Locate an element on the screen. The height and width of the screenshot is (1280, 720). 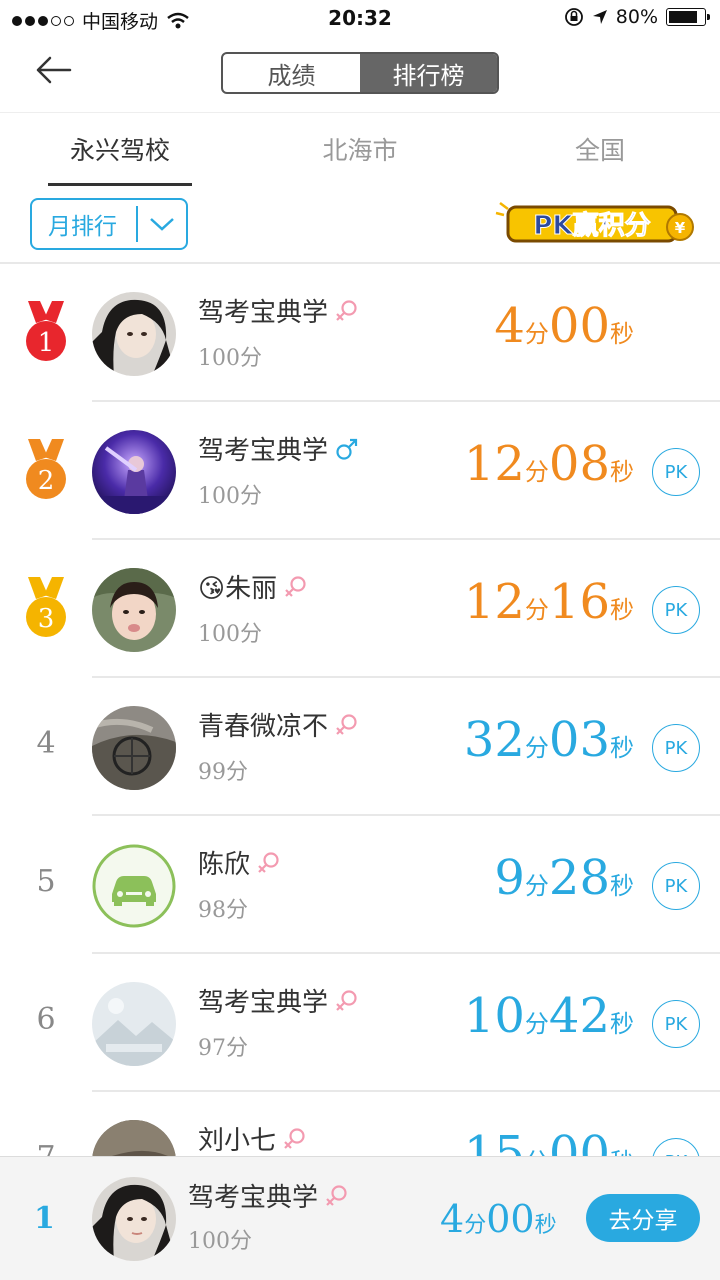
period-label: 月排行 is located at coordinates (82, 227).